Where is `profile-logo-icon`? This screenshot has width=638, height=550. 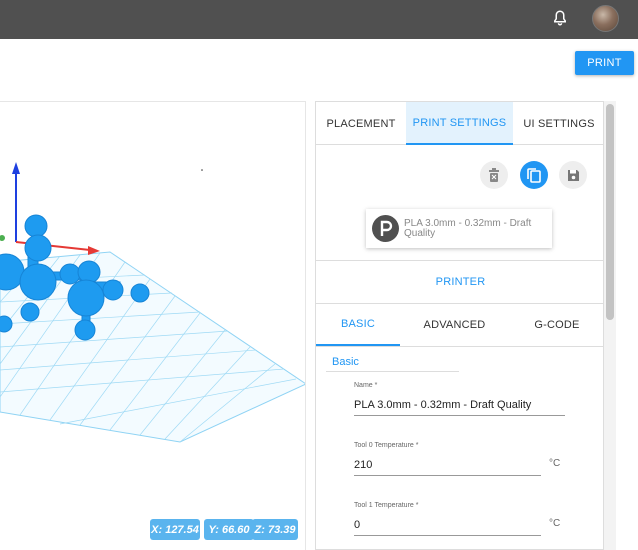 profile-logo-icon is located at coordinates (385, 228).